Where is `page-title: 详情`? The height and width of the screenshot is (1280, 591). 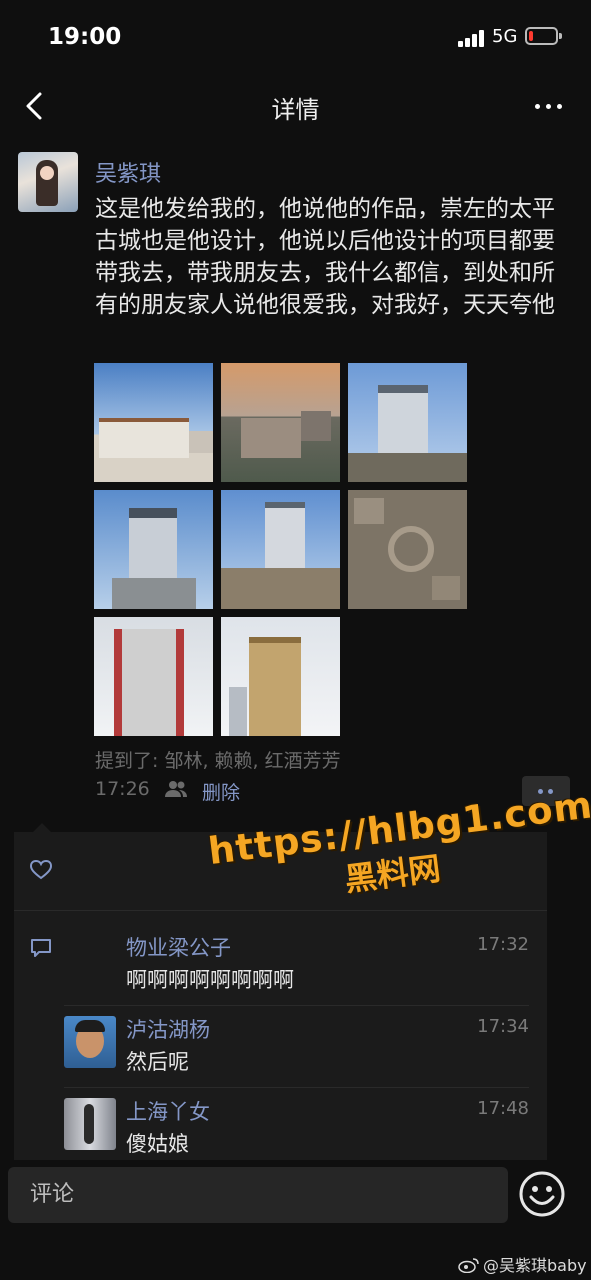 page-title: 详情 is located at coordinates (295, 110).